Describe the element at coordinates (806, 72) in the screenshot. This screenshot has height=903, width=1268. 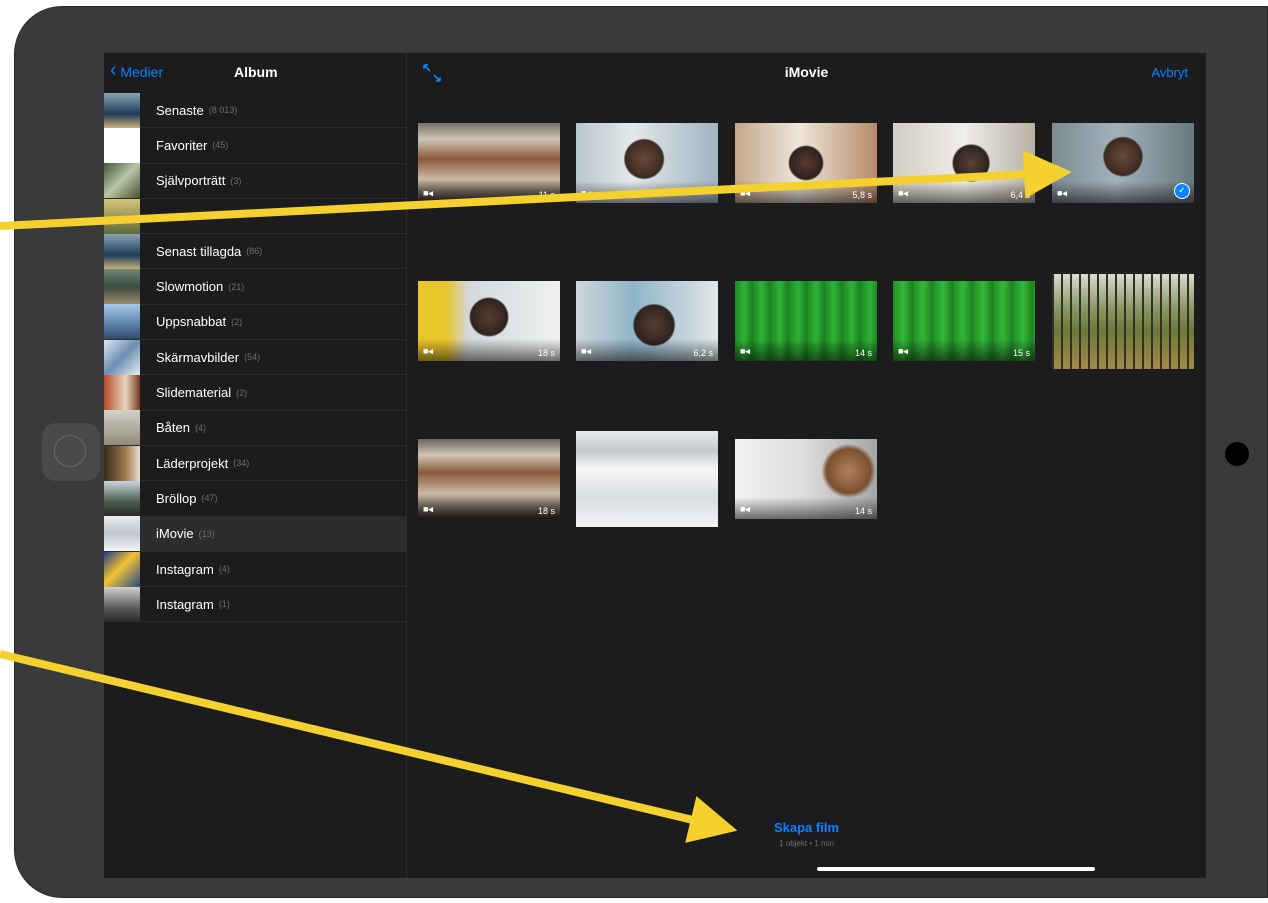
I see `page-title: iMovie` at that location.